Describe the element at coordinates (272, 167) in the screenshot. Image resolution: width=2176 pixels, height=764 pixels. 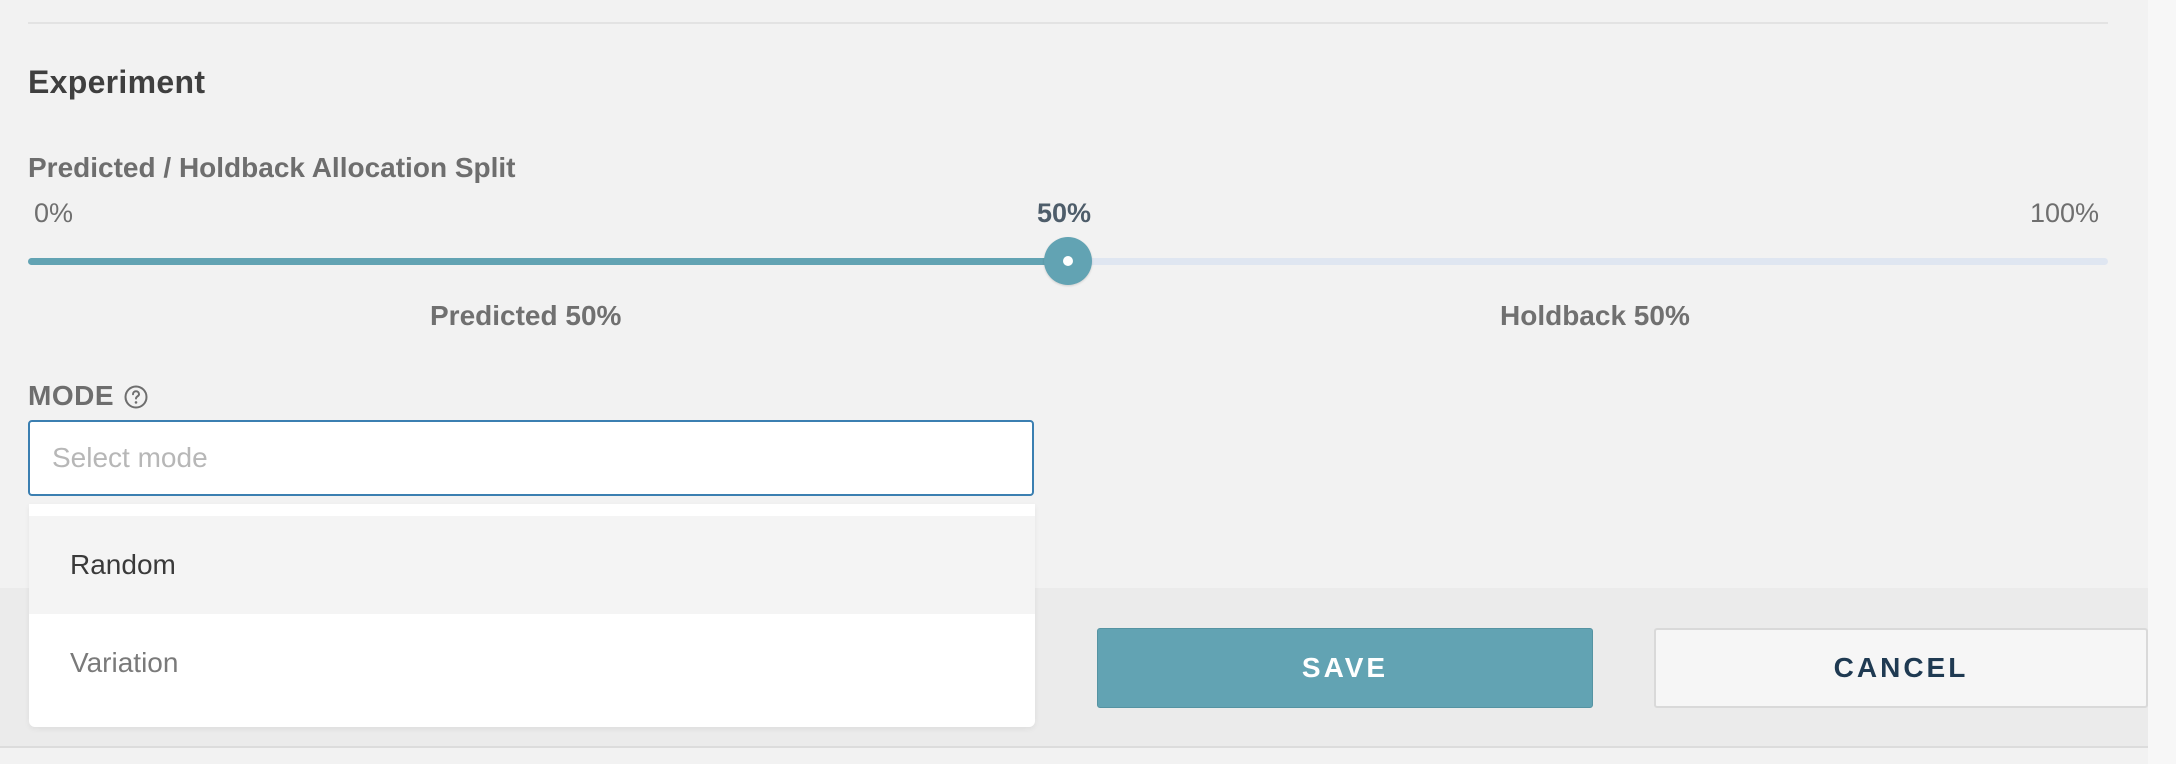
I see `allocation-split-label: Predicted / Holdback Allocation Split` at that location.